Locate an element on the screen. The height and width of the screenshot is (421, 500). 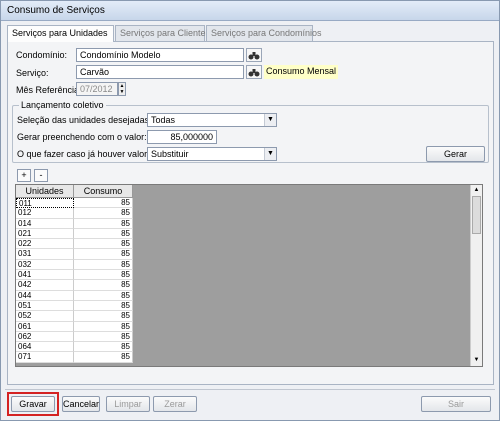
scroll-thumb is located at coordinates (476, 215).